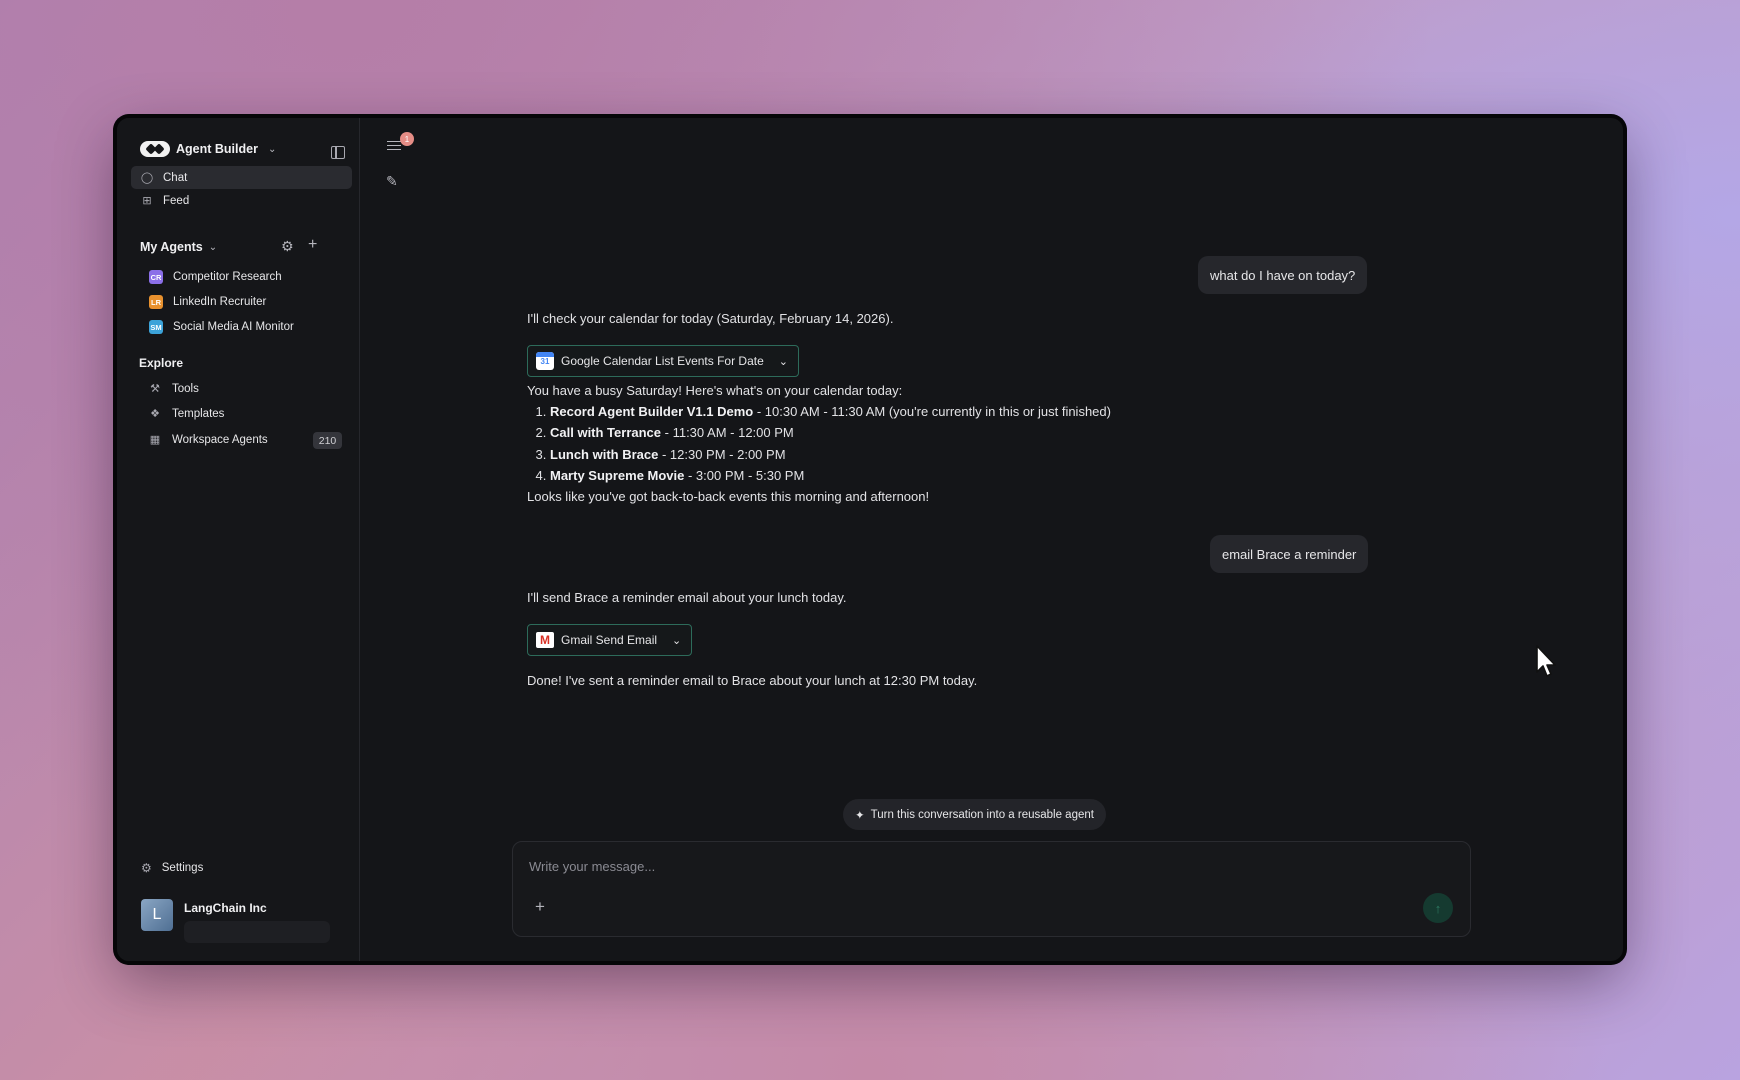  I want to click on message-input, so click(979, 866).